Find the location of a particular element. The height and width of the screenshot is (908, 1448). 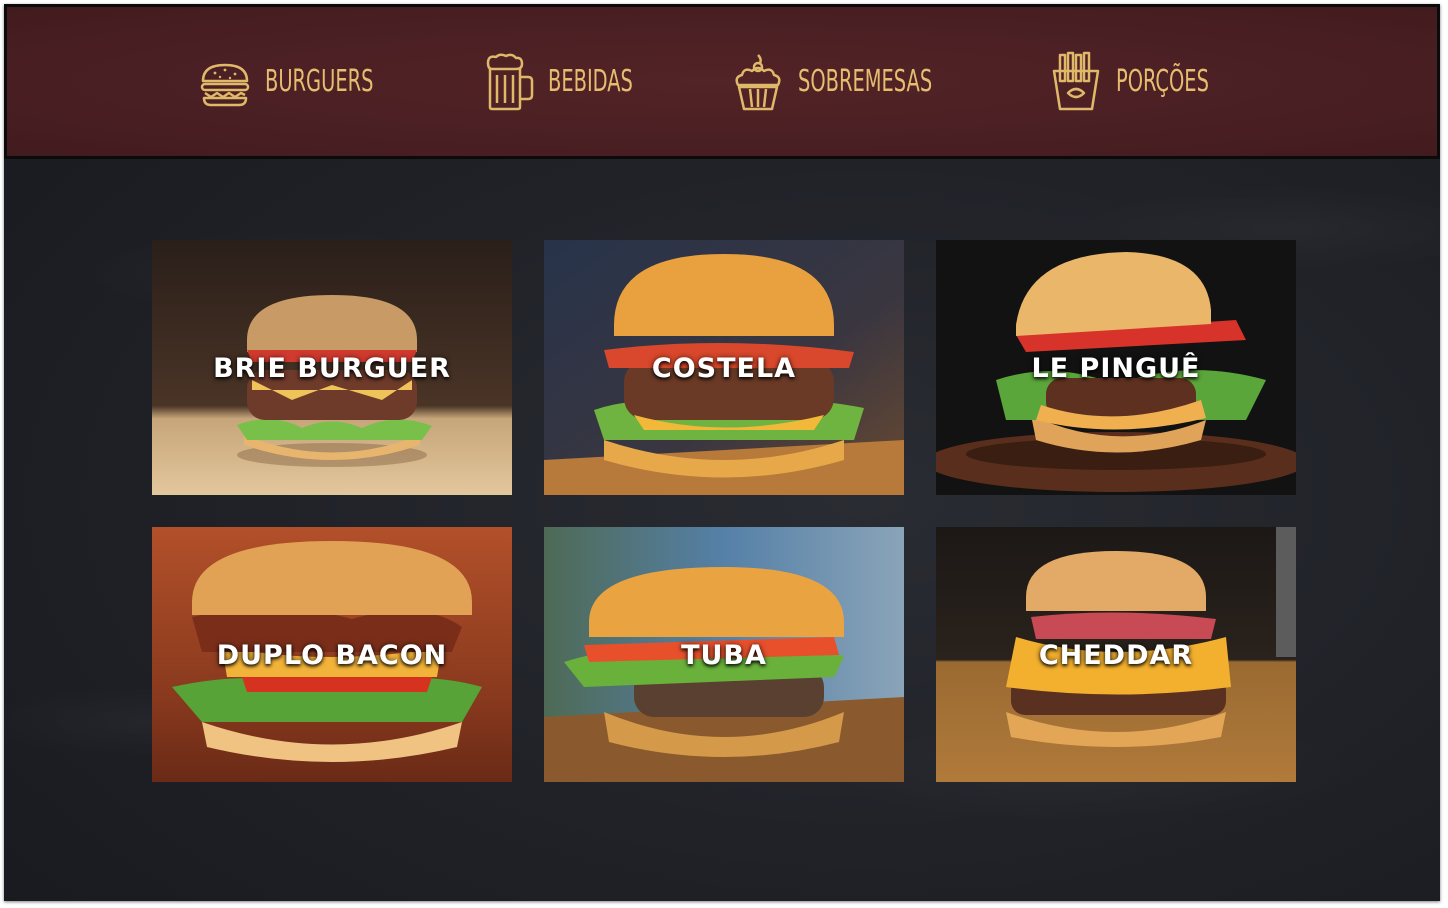

nav-label: SOBREMESAS is located at coordinates (864, 81).